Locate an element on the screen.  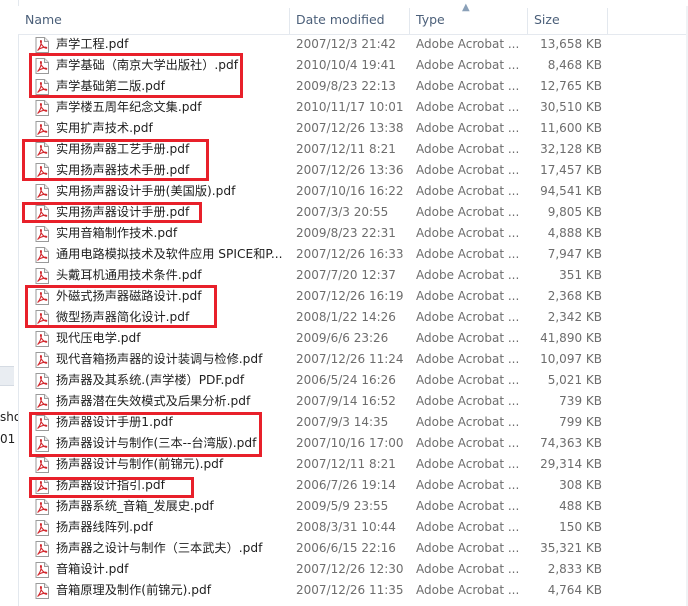
nav-selected-item is located at coordinates (7, 376).